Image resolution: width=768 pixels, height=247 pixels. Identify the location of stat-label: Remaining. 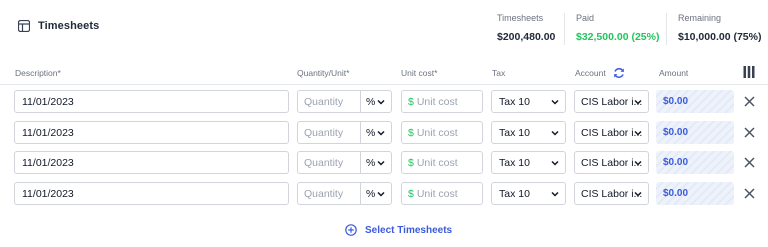
(700, 18).